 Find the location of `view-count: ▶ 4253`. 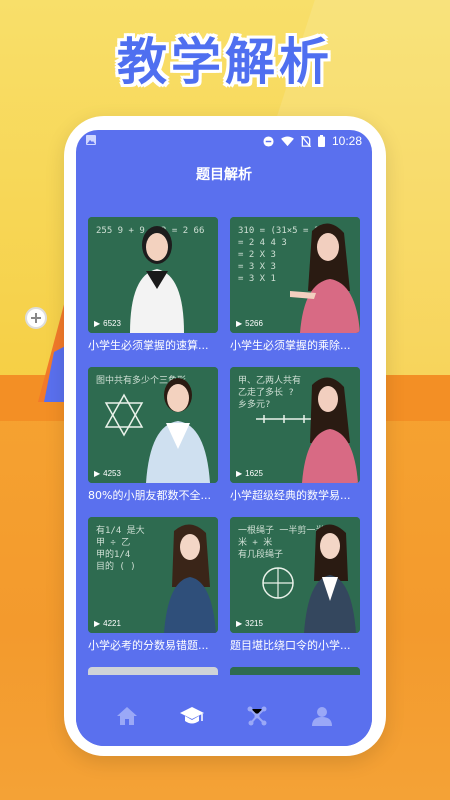

view-count: ▶ 4253 is located at coordinates (107, 473).